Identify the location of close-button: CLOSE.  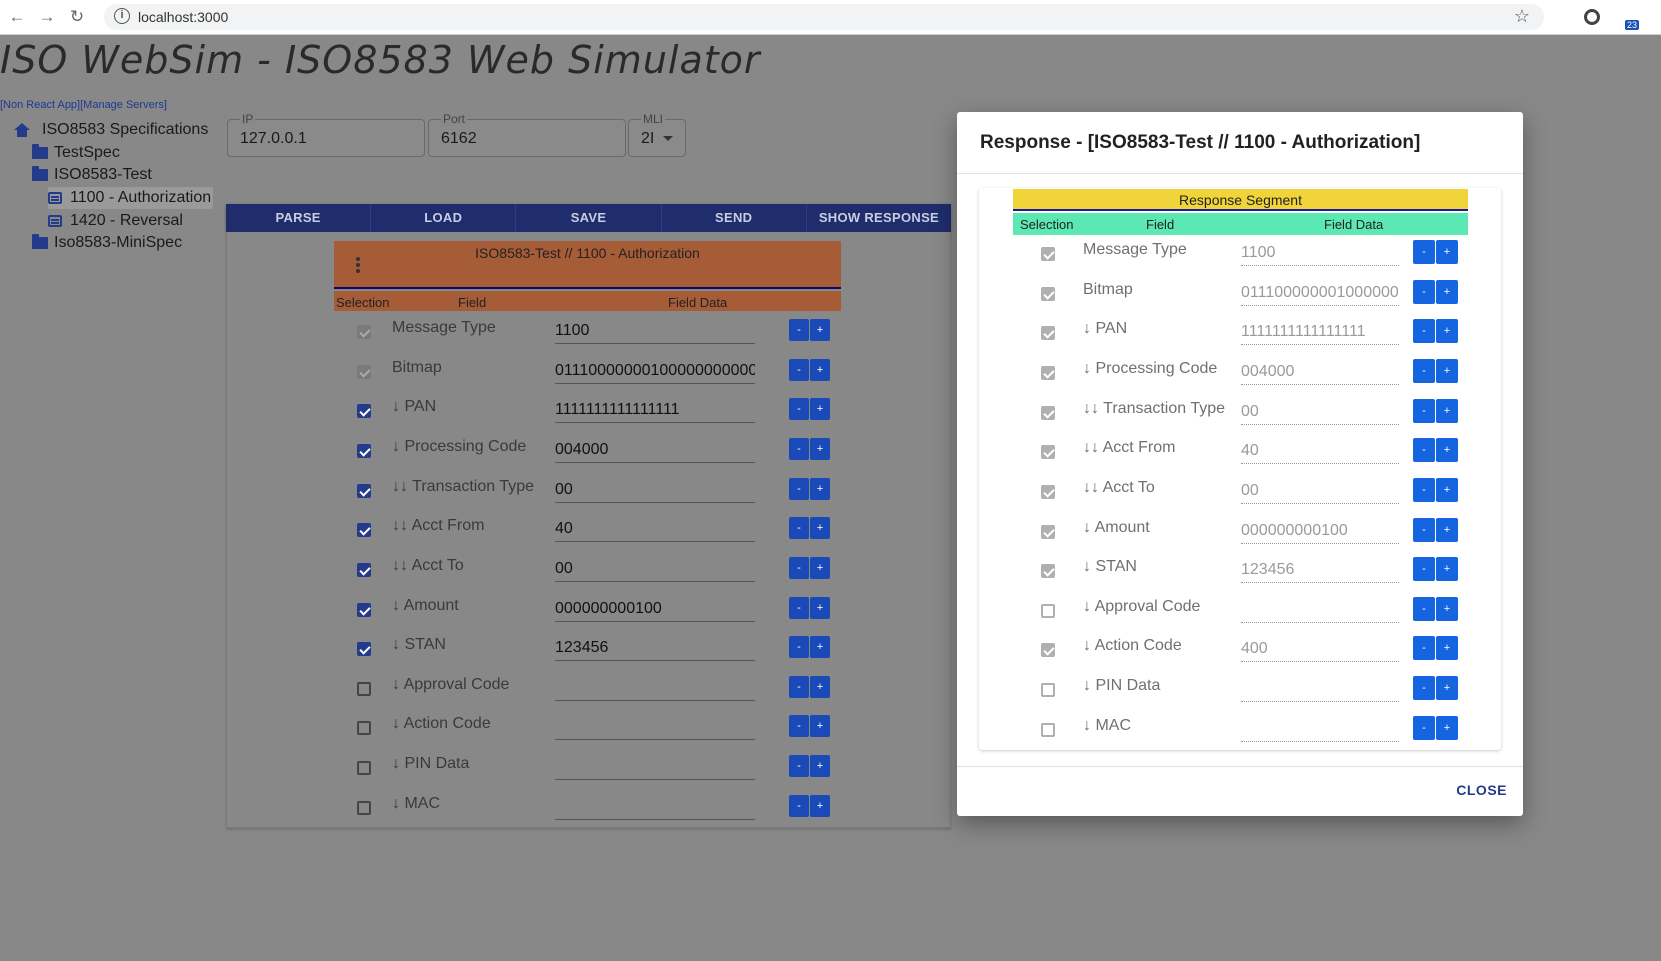
(1481, 790).